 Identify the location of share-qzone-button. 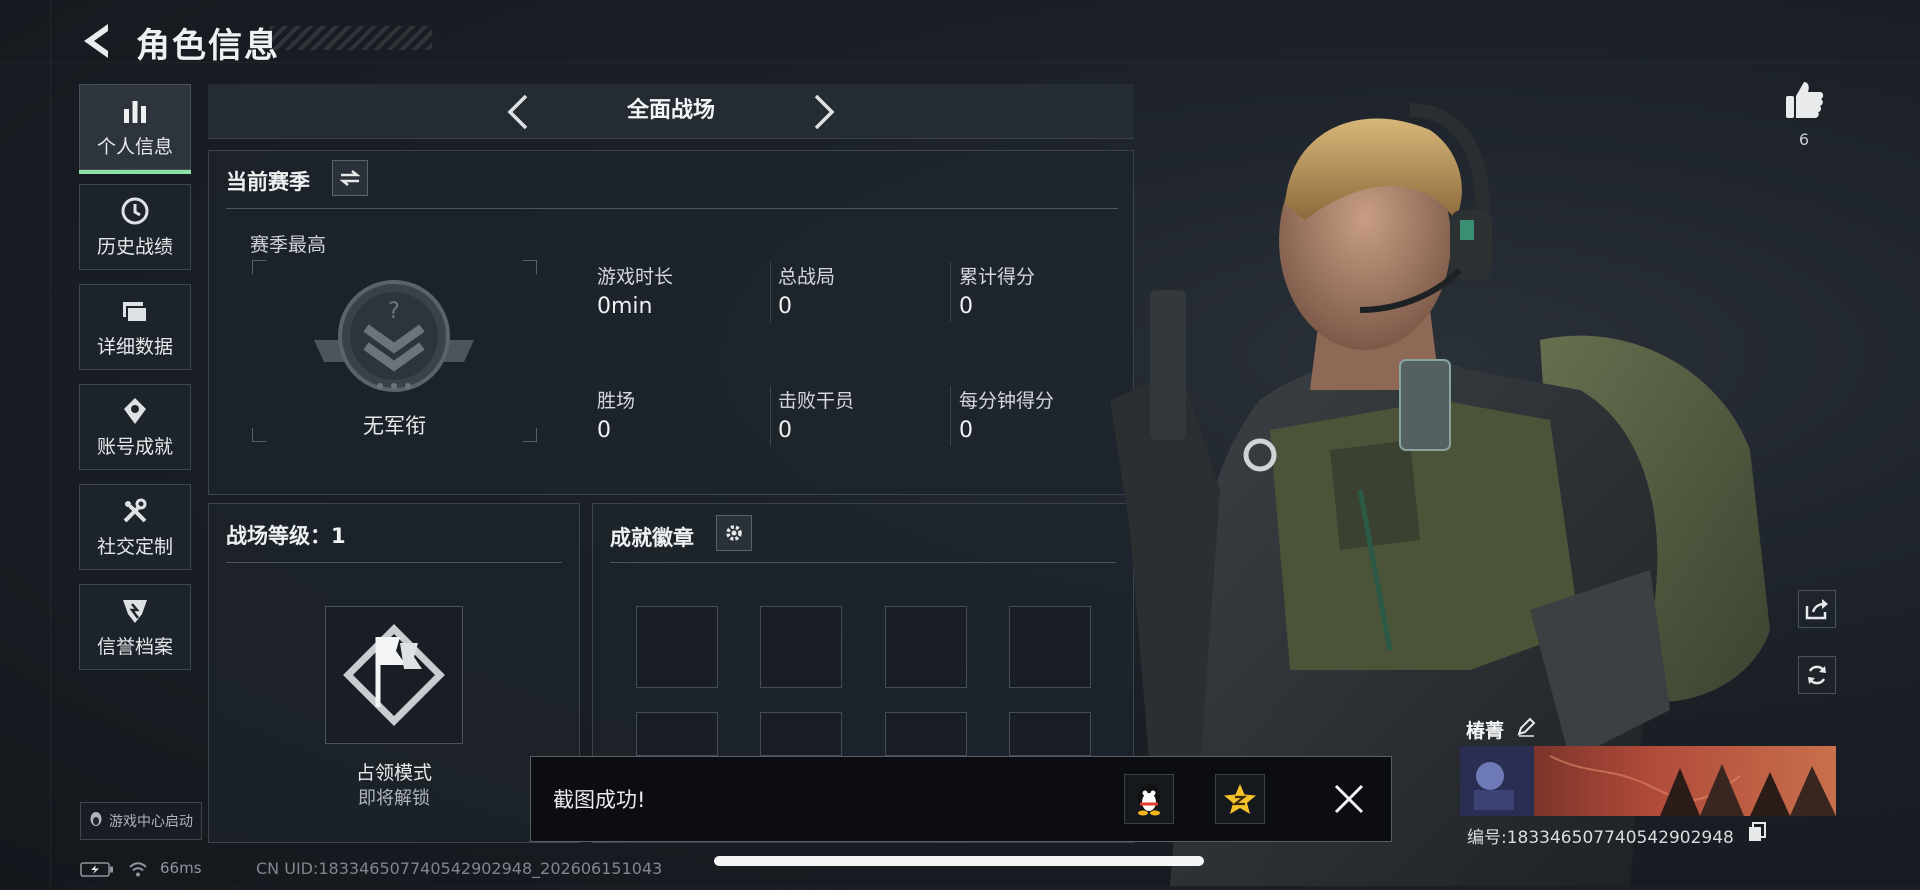
(1240, 799).